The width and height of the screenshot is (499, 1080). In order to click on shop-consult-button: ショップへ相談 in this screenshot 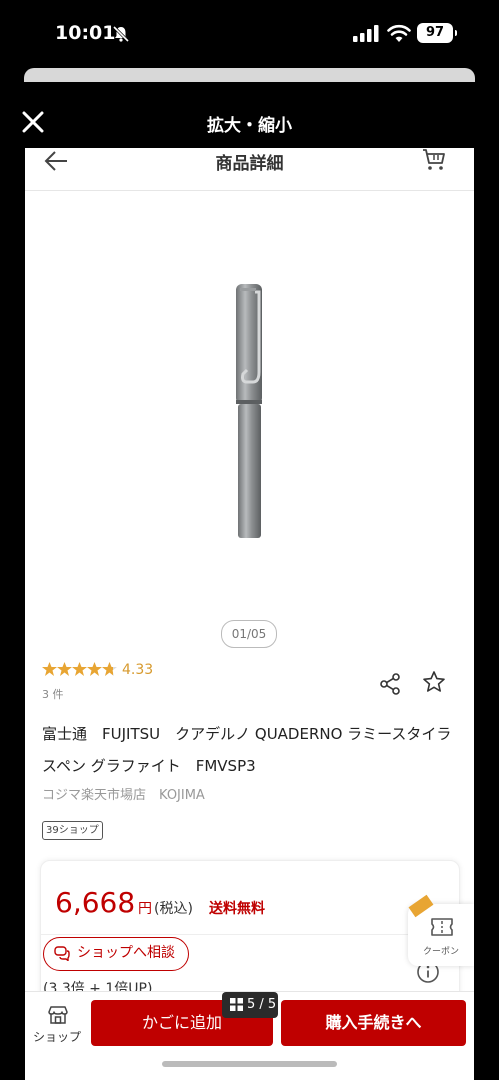, I will do `click(116, 954)`.